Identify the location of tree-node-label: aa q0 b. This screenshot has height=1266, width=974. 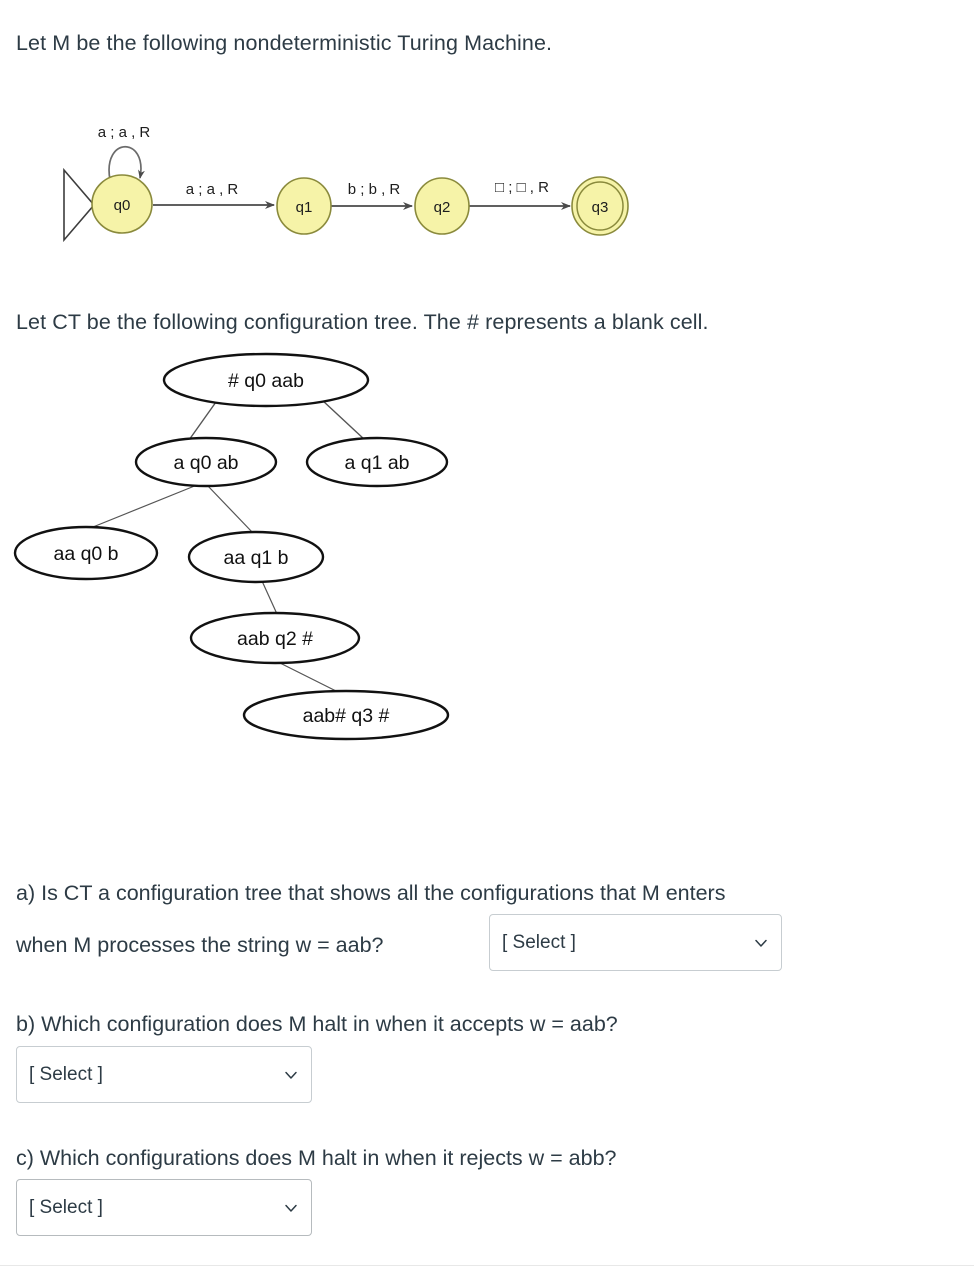
(85, 554).